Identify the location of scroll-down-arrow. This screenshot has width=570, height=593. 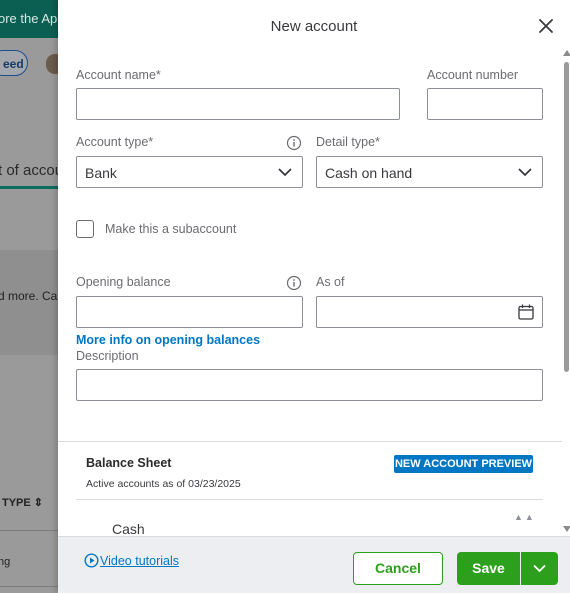
(566, 529).